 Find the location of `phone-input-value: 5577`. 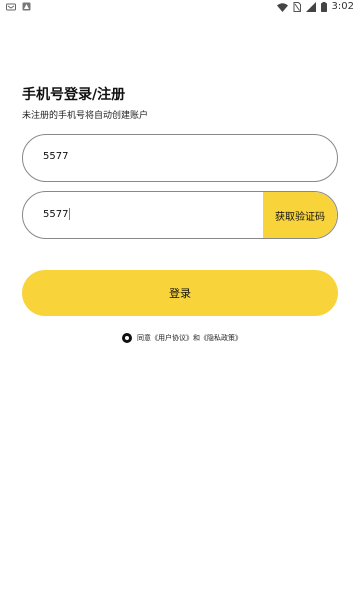

phone-input-value: 5577 is located at coordinates (56, 156).